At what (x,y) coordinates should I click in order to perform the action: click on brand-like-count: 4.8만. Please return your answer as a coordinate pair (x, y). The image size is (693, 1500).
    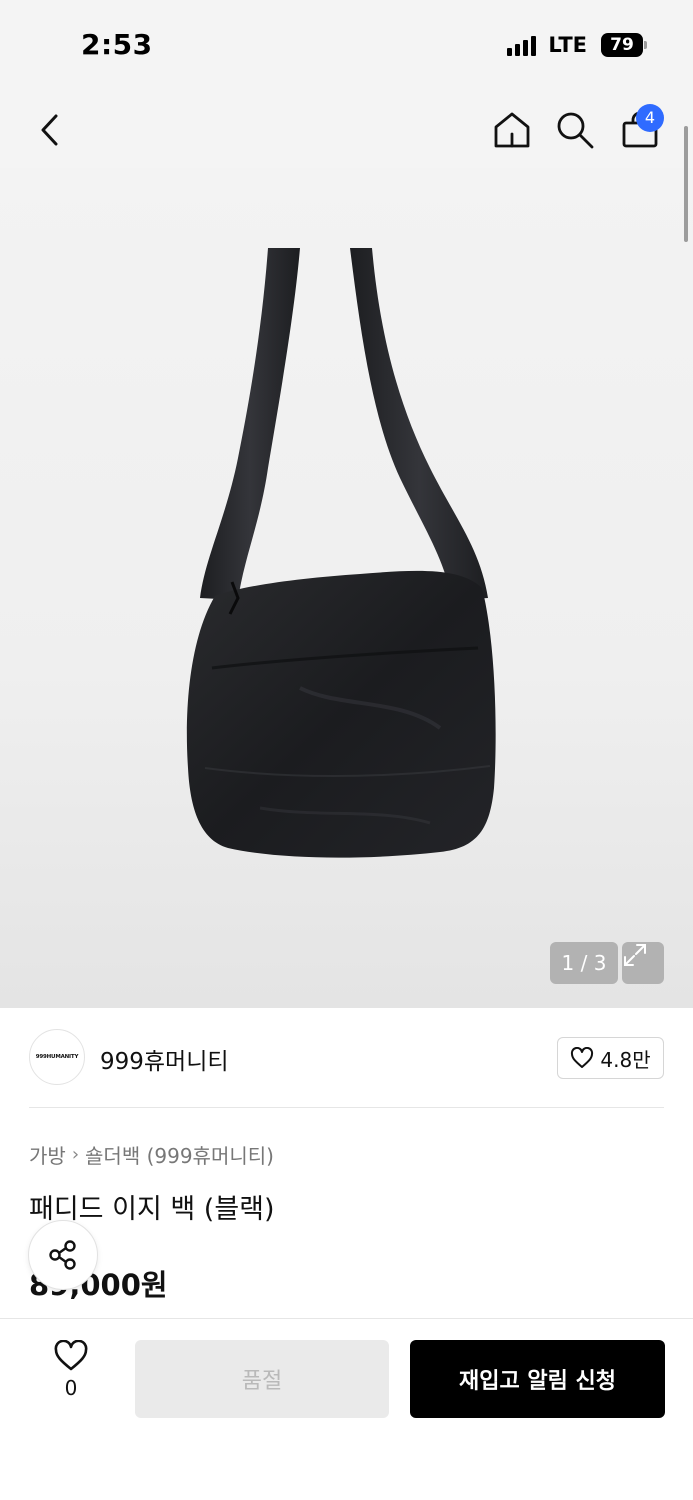
    Looking at the image, I should click on (625, 1059).